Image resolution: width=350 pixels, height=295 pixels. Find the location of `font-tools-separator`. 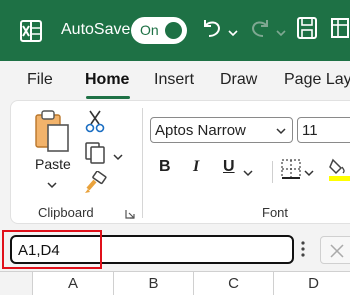

font-tools-separator is located at coordinates (272, 172).